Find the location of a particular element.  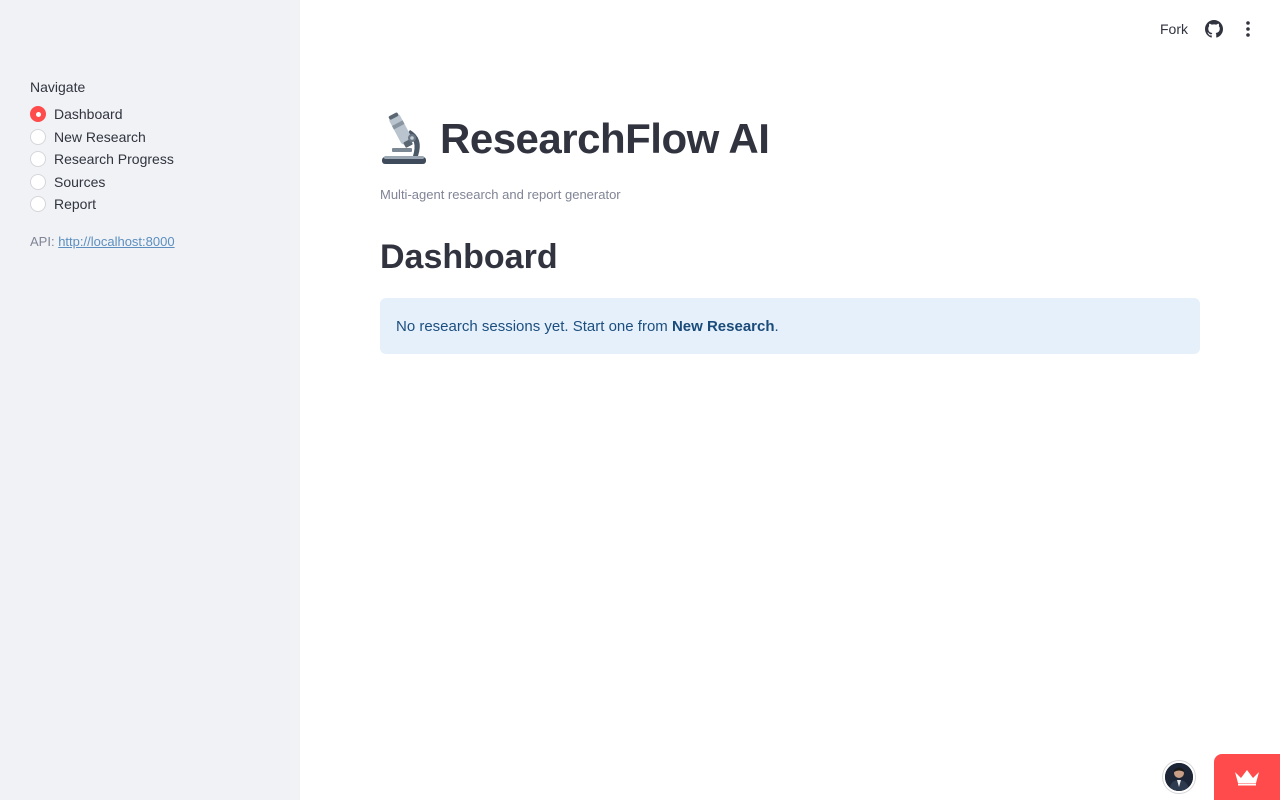

nav-item-label: Sources is located at coordinates (80, 181).